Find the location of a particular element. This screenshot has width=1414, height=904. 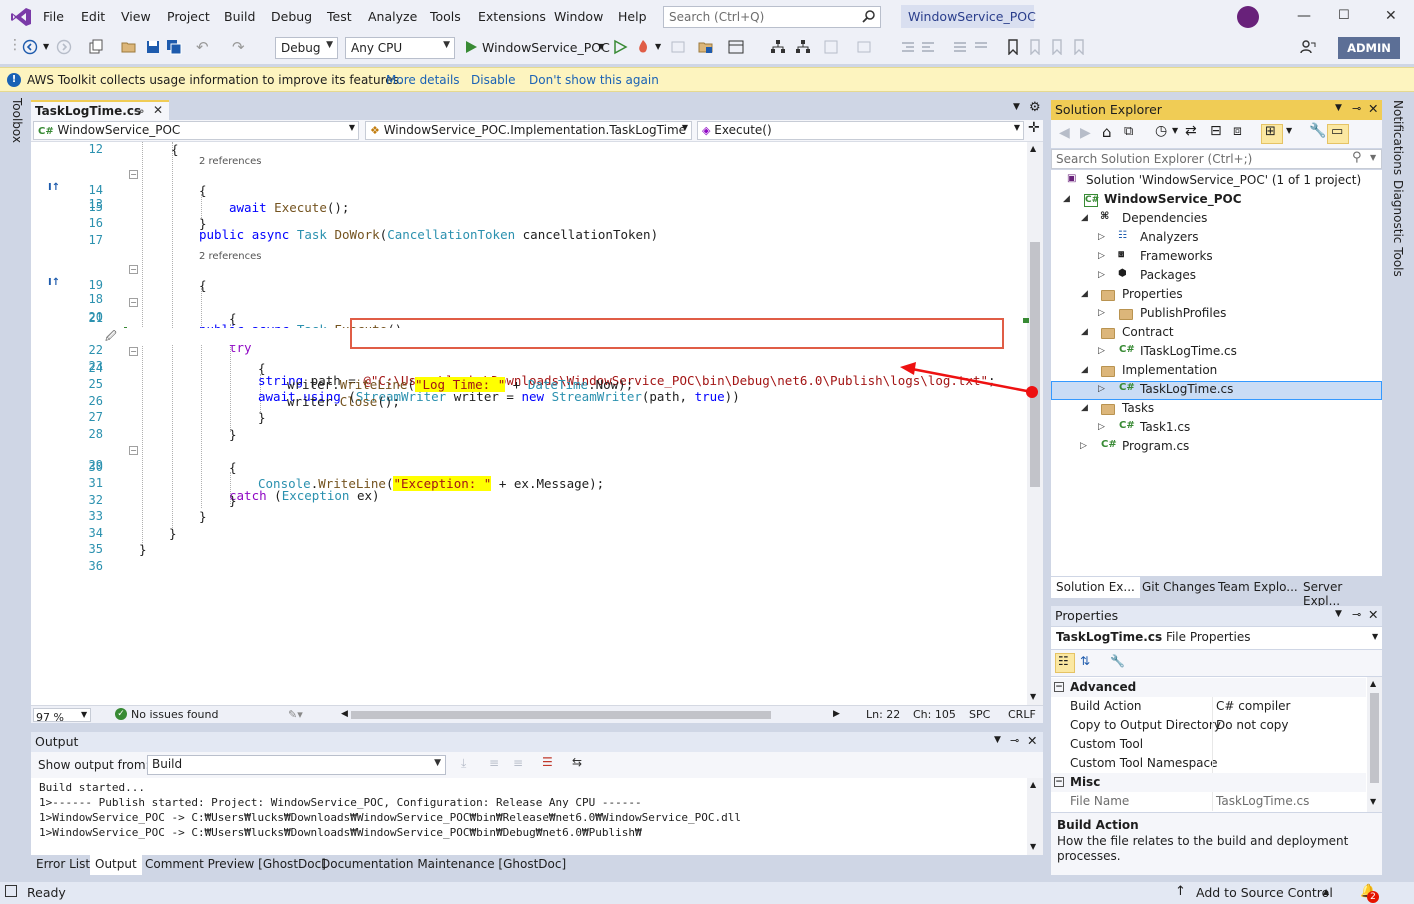

profile-avatar is located at coordinates (1248, 17).